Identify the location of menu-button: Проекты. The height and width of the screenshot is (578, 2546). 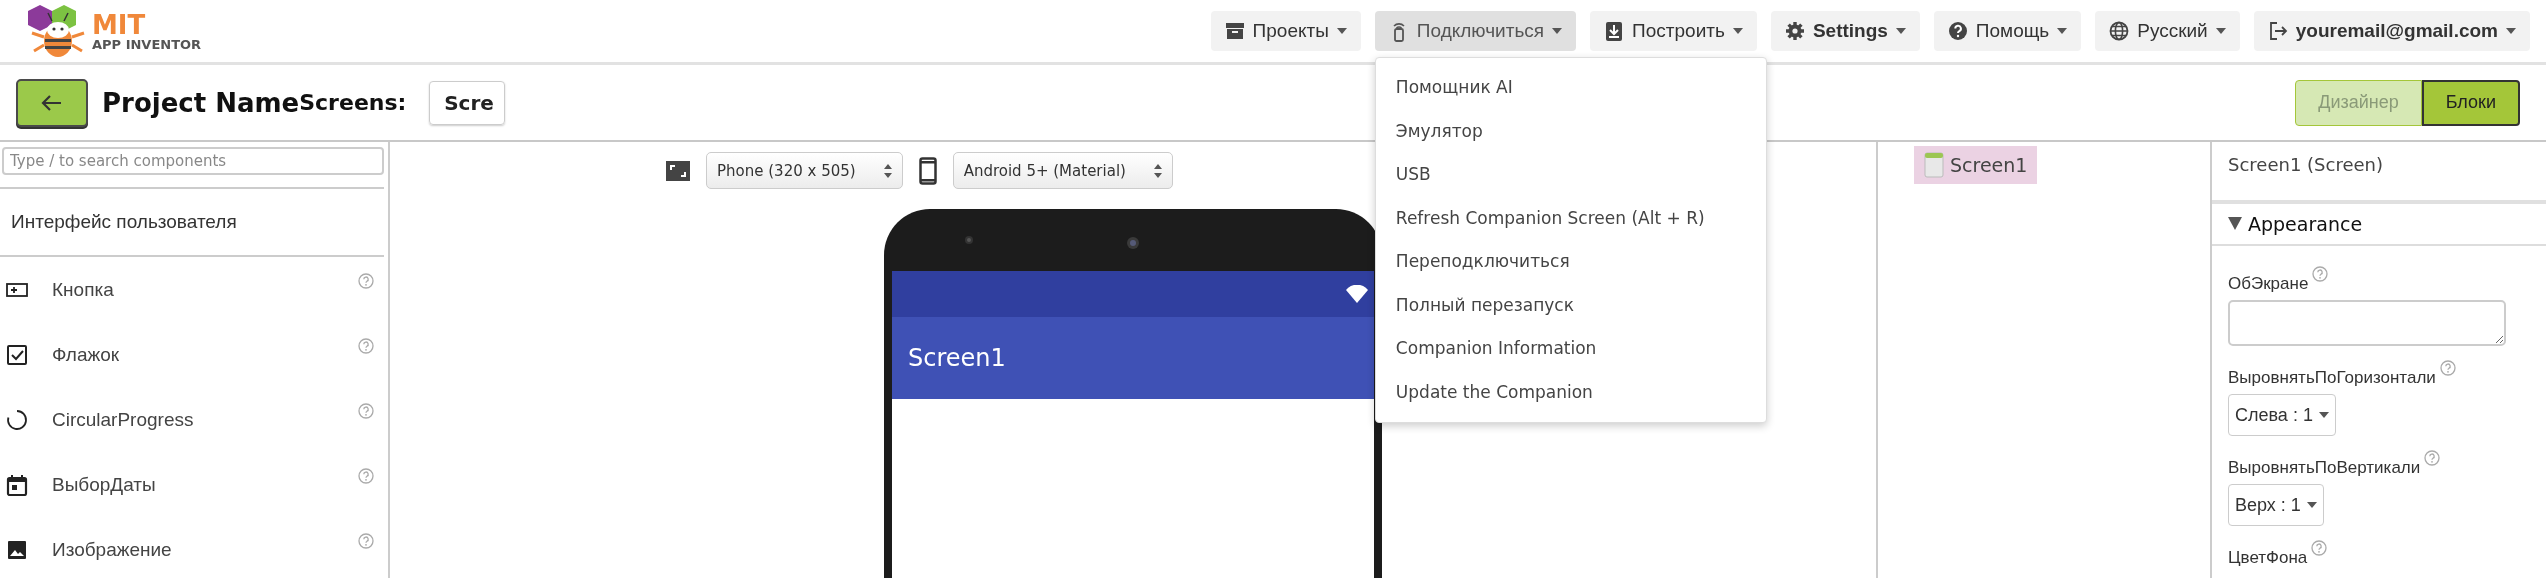
(1285, 31).